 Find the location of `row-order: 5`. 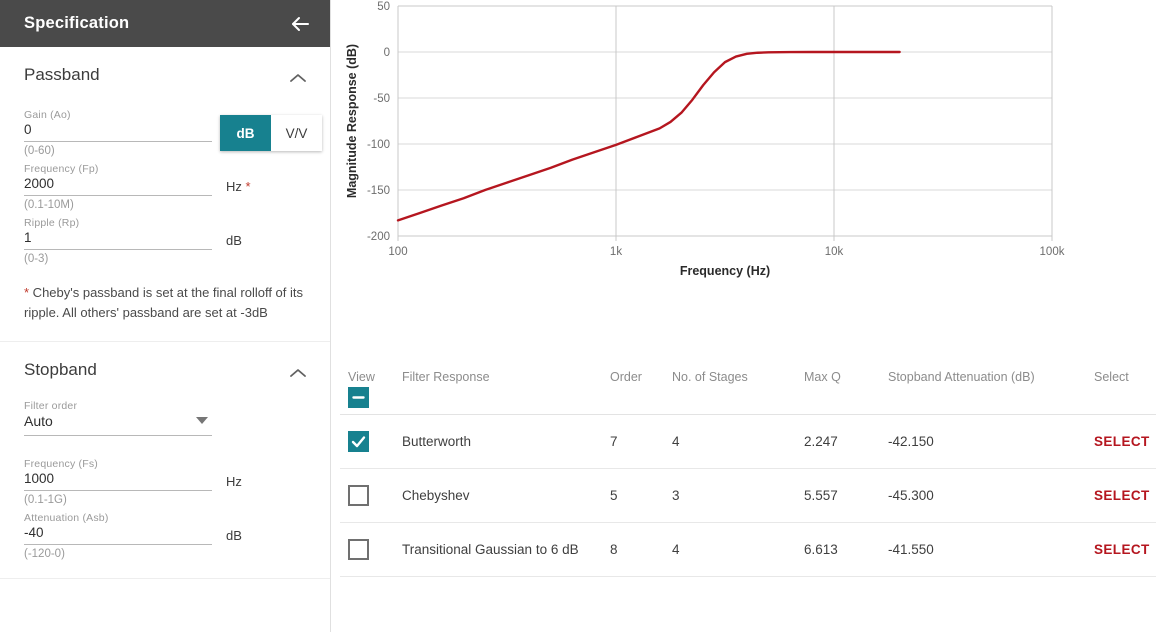

row-order: 5 is located at coordinates (614, 495).